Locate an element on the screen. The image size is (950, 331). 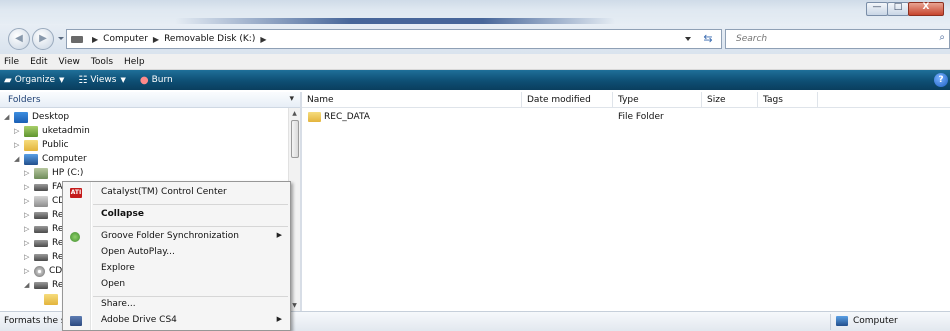
list-item: REC_DATA File Folder is located at coordinates (626, 117).